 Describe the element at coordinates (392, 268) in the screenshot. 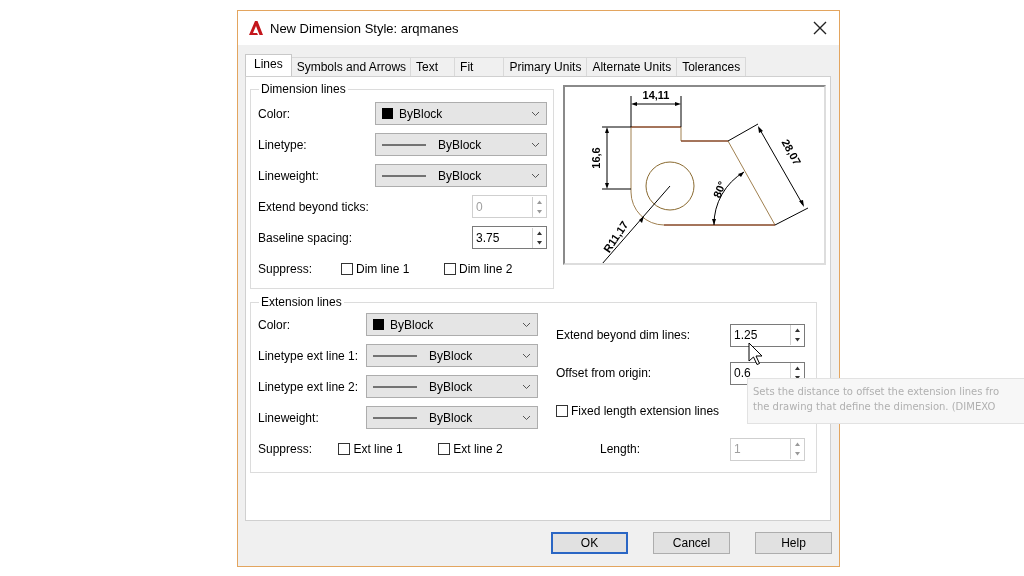

I see `checkbox: Dim line 1` at that location.